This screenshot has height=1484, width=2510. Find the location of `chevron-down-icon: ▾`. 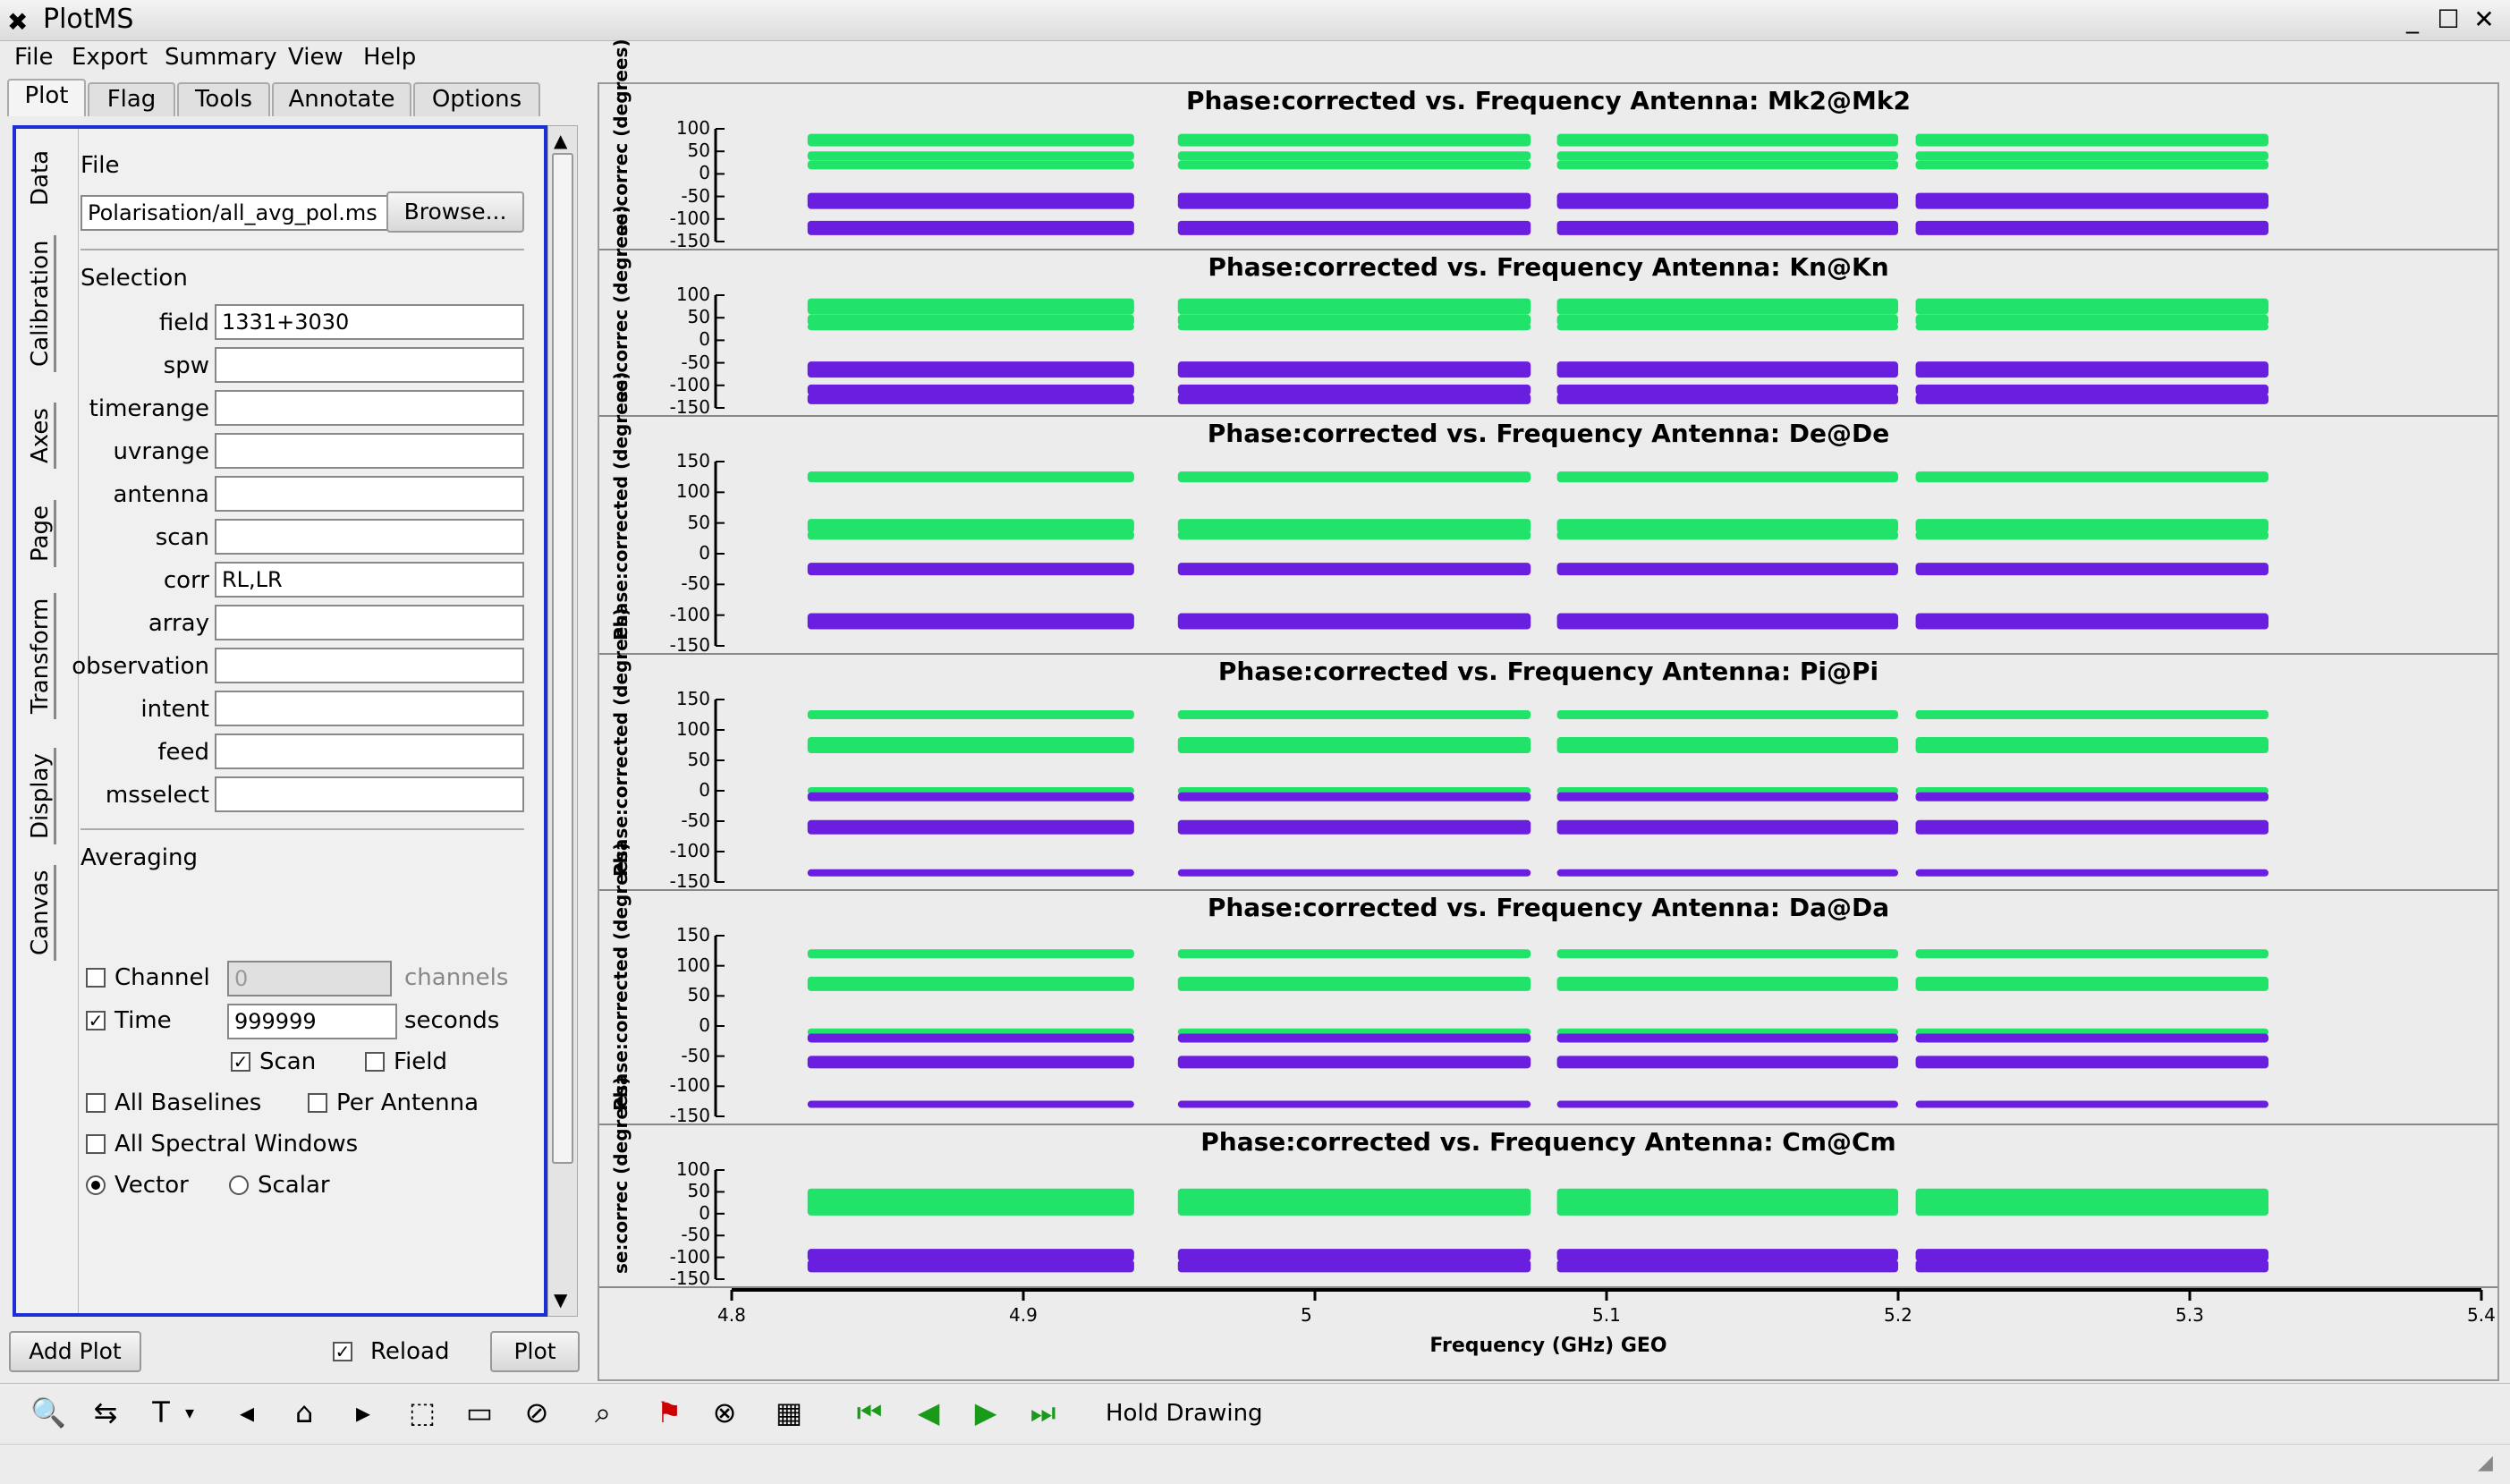

chevron-down-icon: ▾ is located at coordinates (190, 1412).